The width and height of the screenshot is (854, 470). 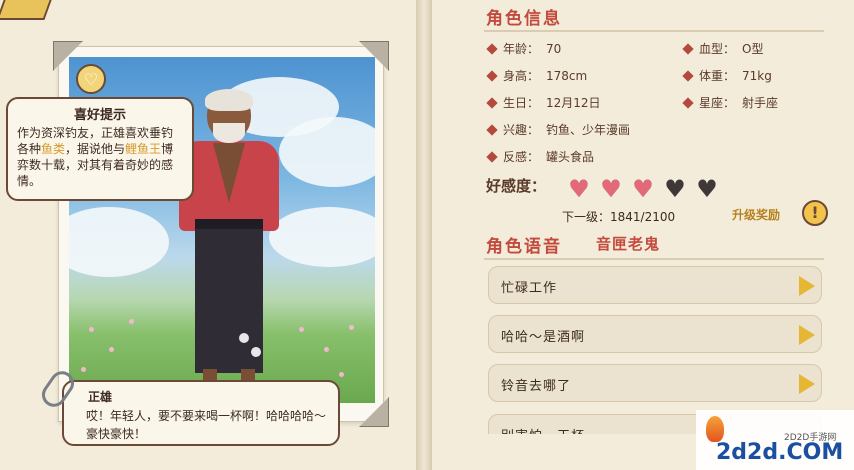 I want to click on hint-highlight-fish: 鱼类, so click(x=53, y=149).